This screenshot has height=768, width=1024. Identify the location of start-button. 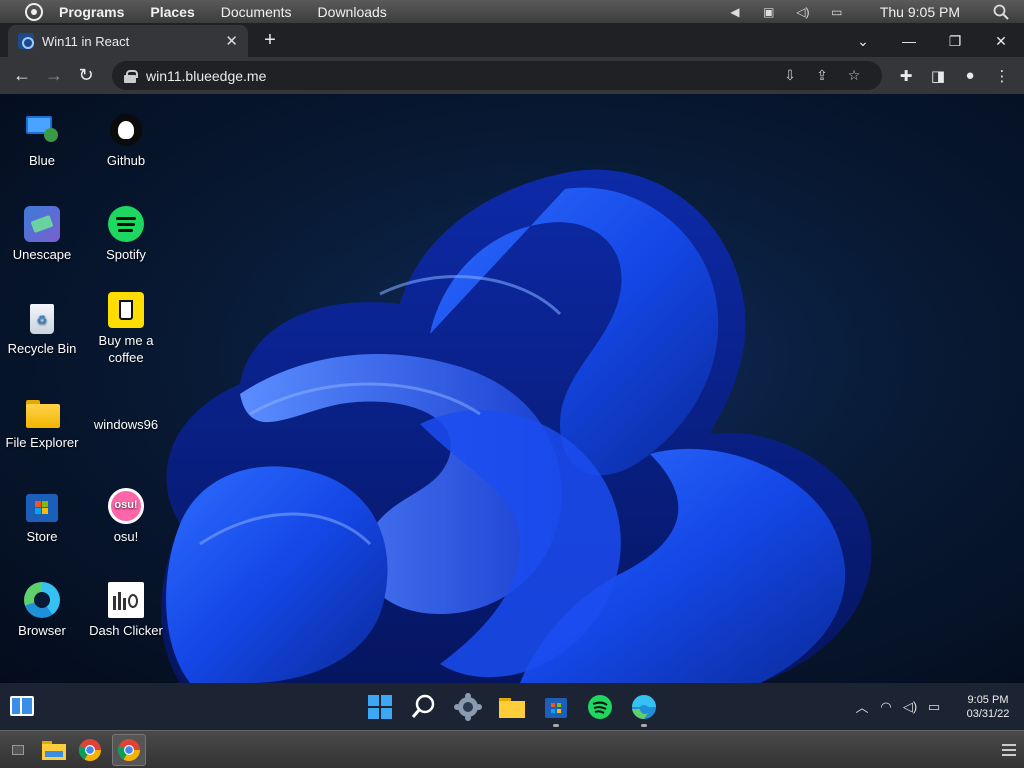
(380, 707).